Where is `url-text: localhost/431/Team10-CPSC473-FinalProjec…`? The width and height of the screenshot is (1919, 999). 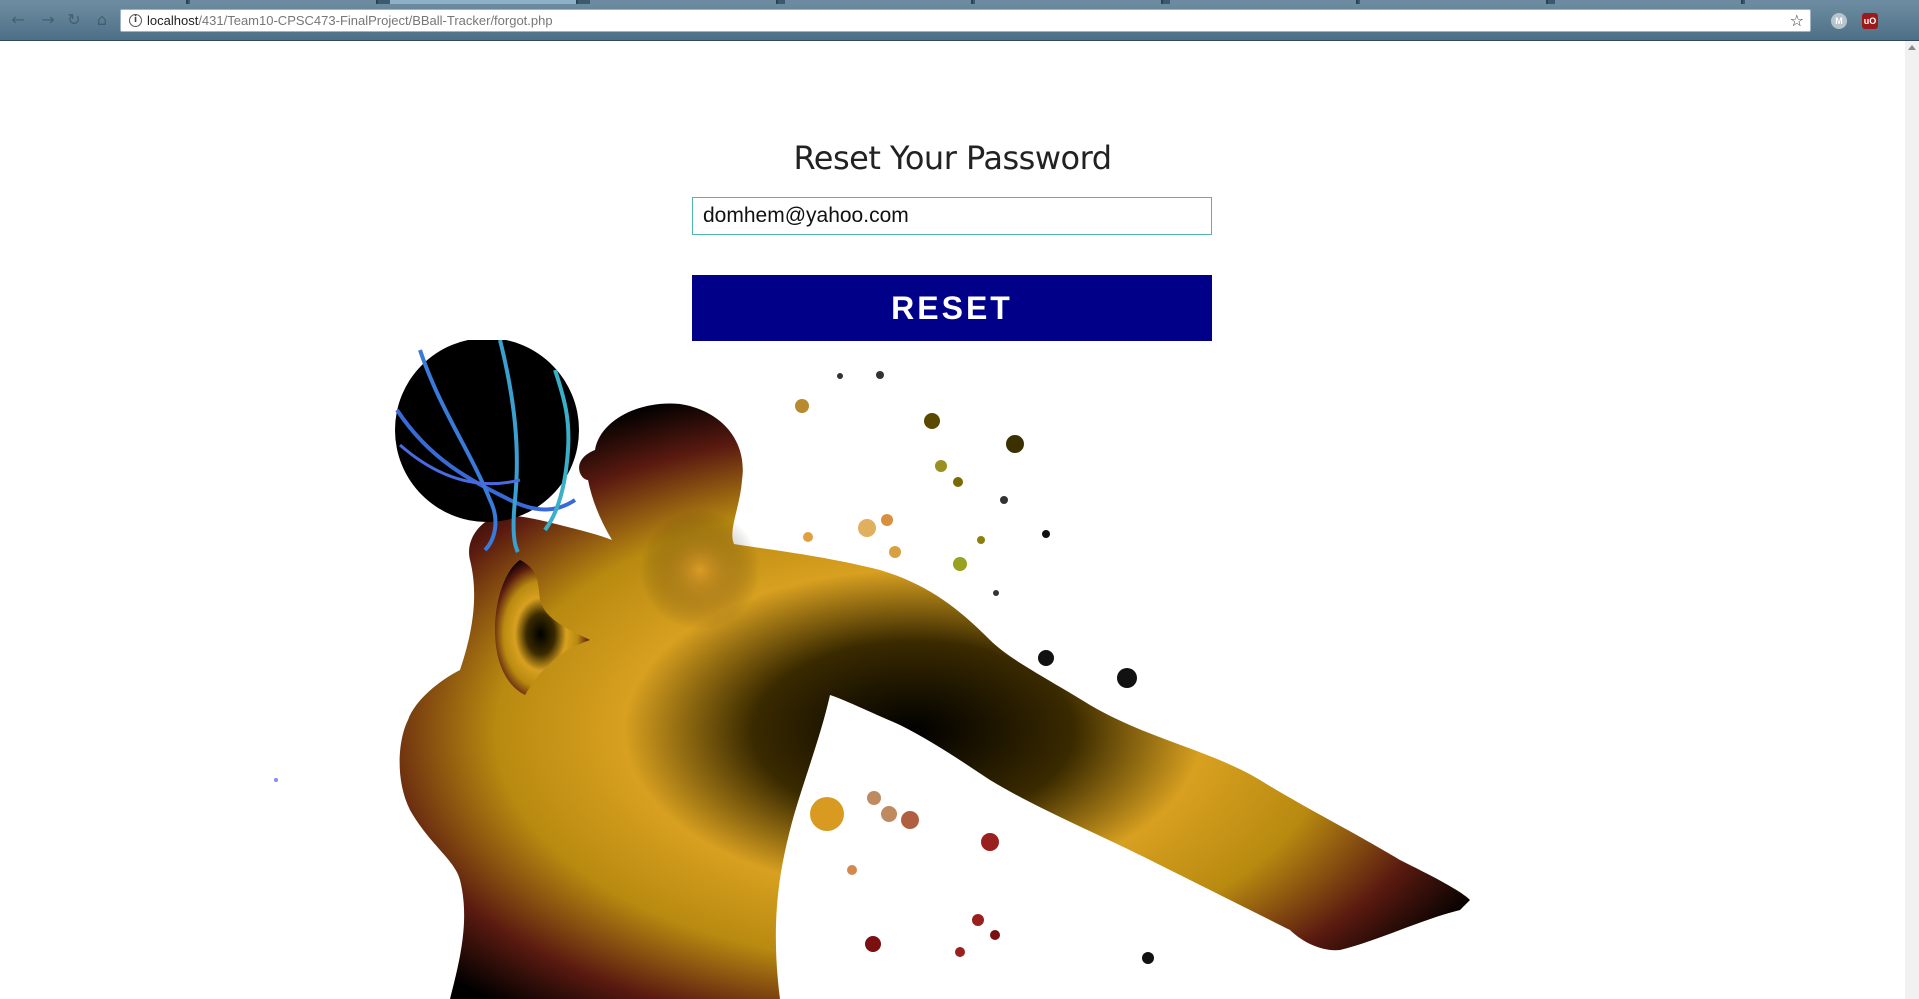
url-text: localhost/431/Team10-CPSC473-FinalProjec… is located at coordinates (350, 20).